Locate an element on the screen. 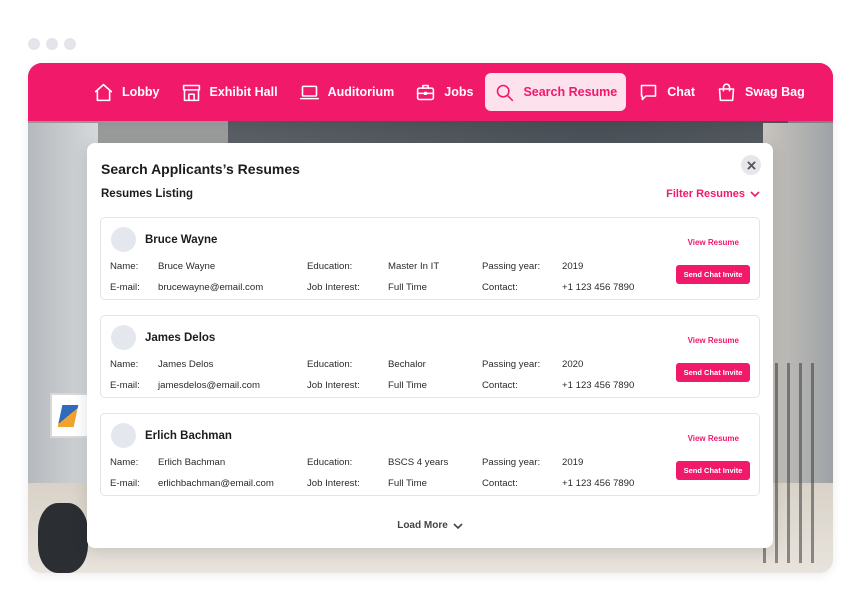  nav-item-chat: Chat is located at coordinates (666, 92).